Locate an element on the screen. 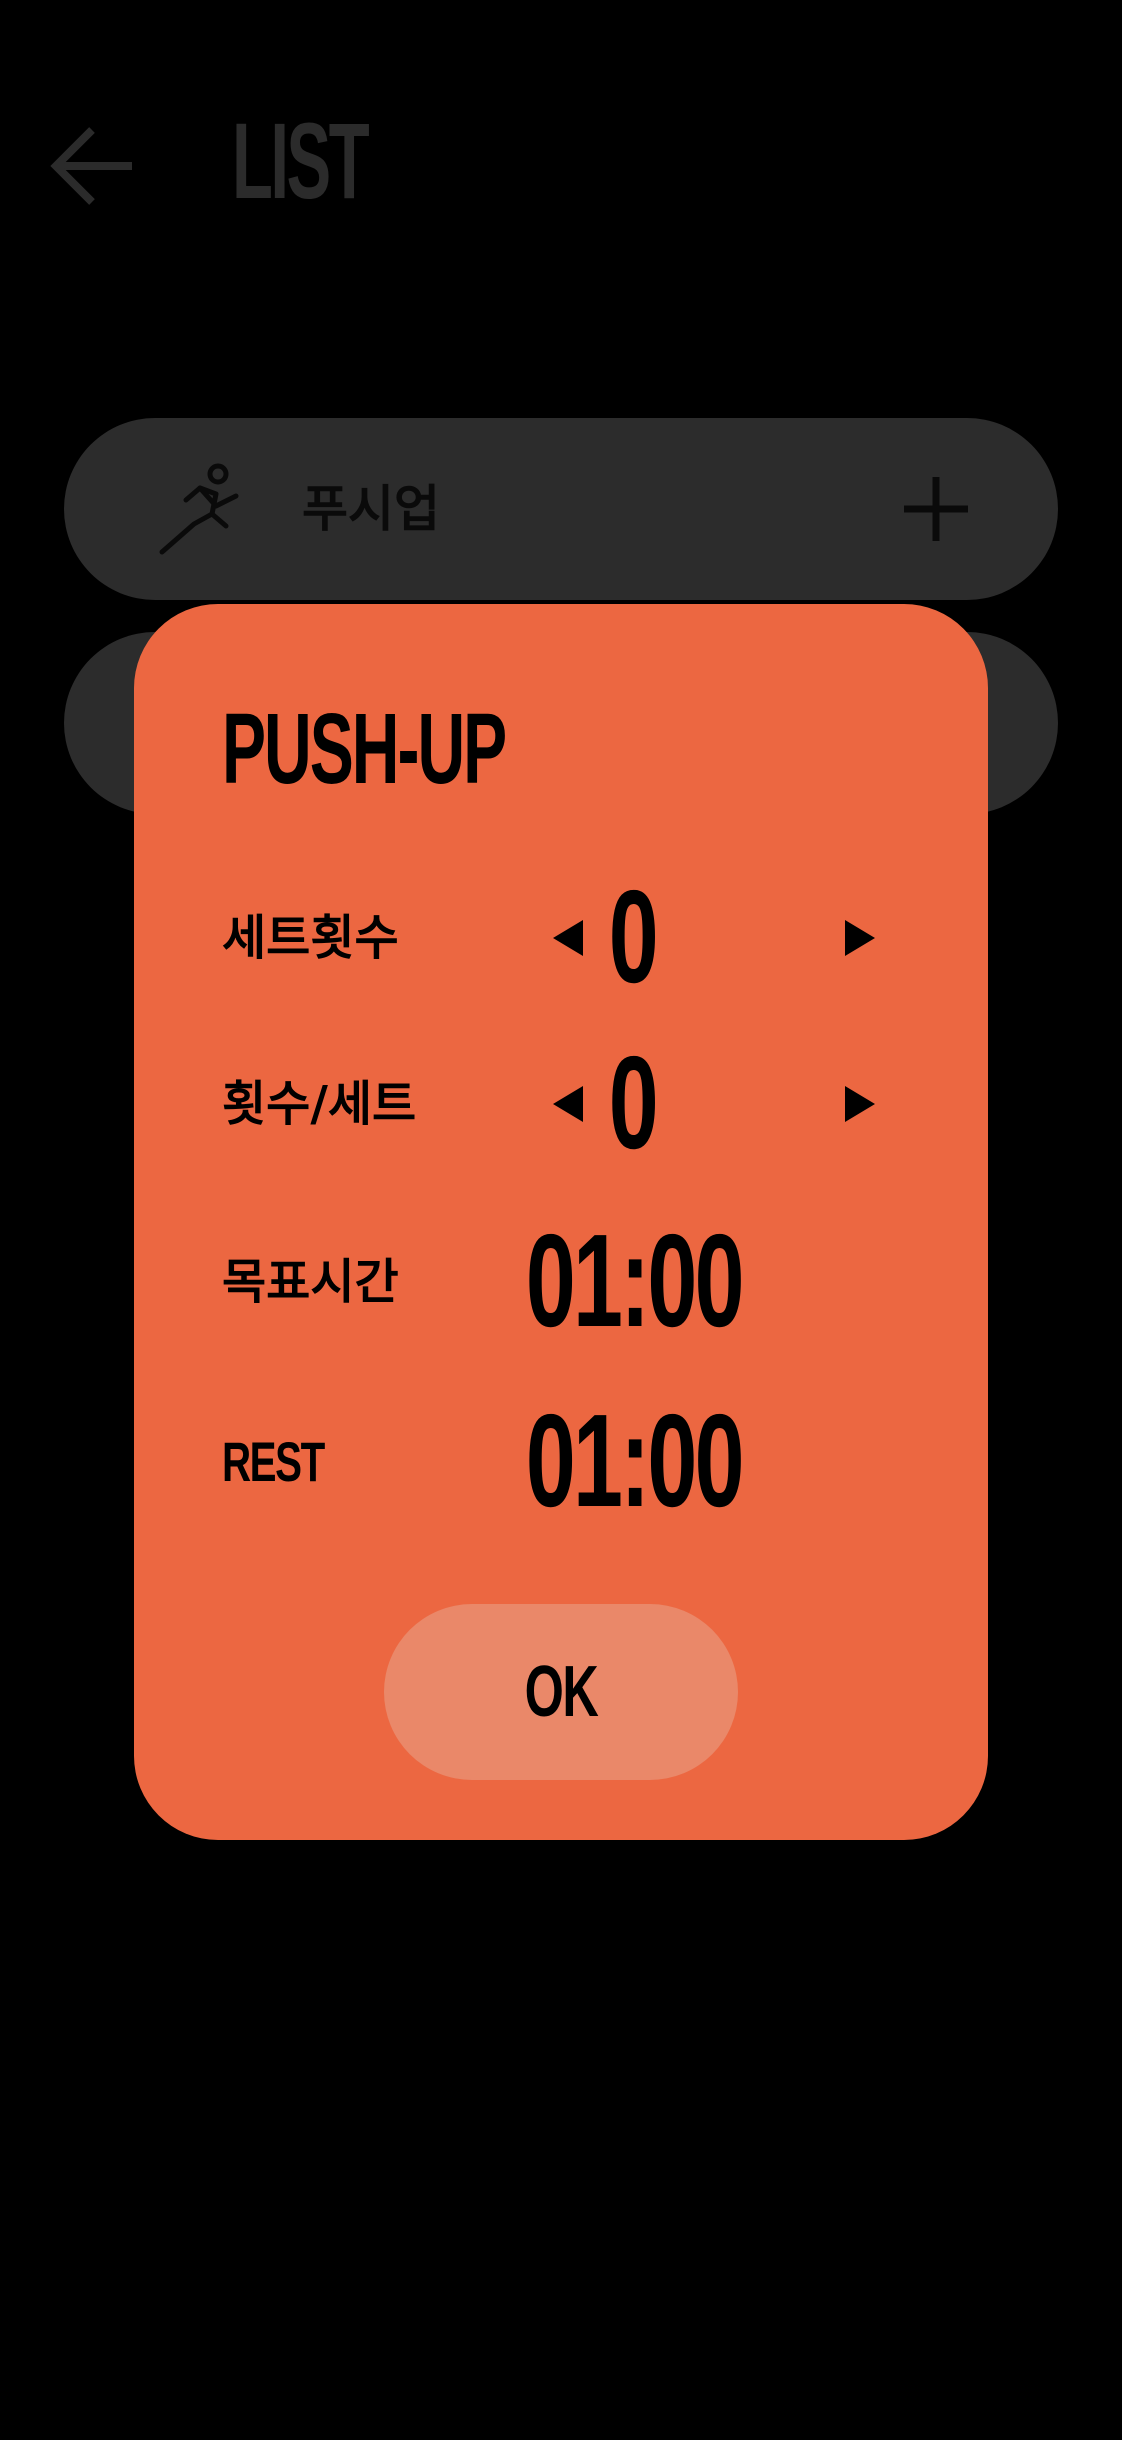  sets-value: 0 is located at coordinates (634, 936).